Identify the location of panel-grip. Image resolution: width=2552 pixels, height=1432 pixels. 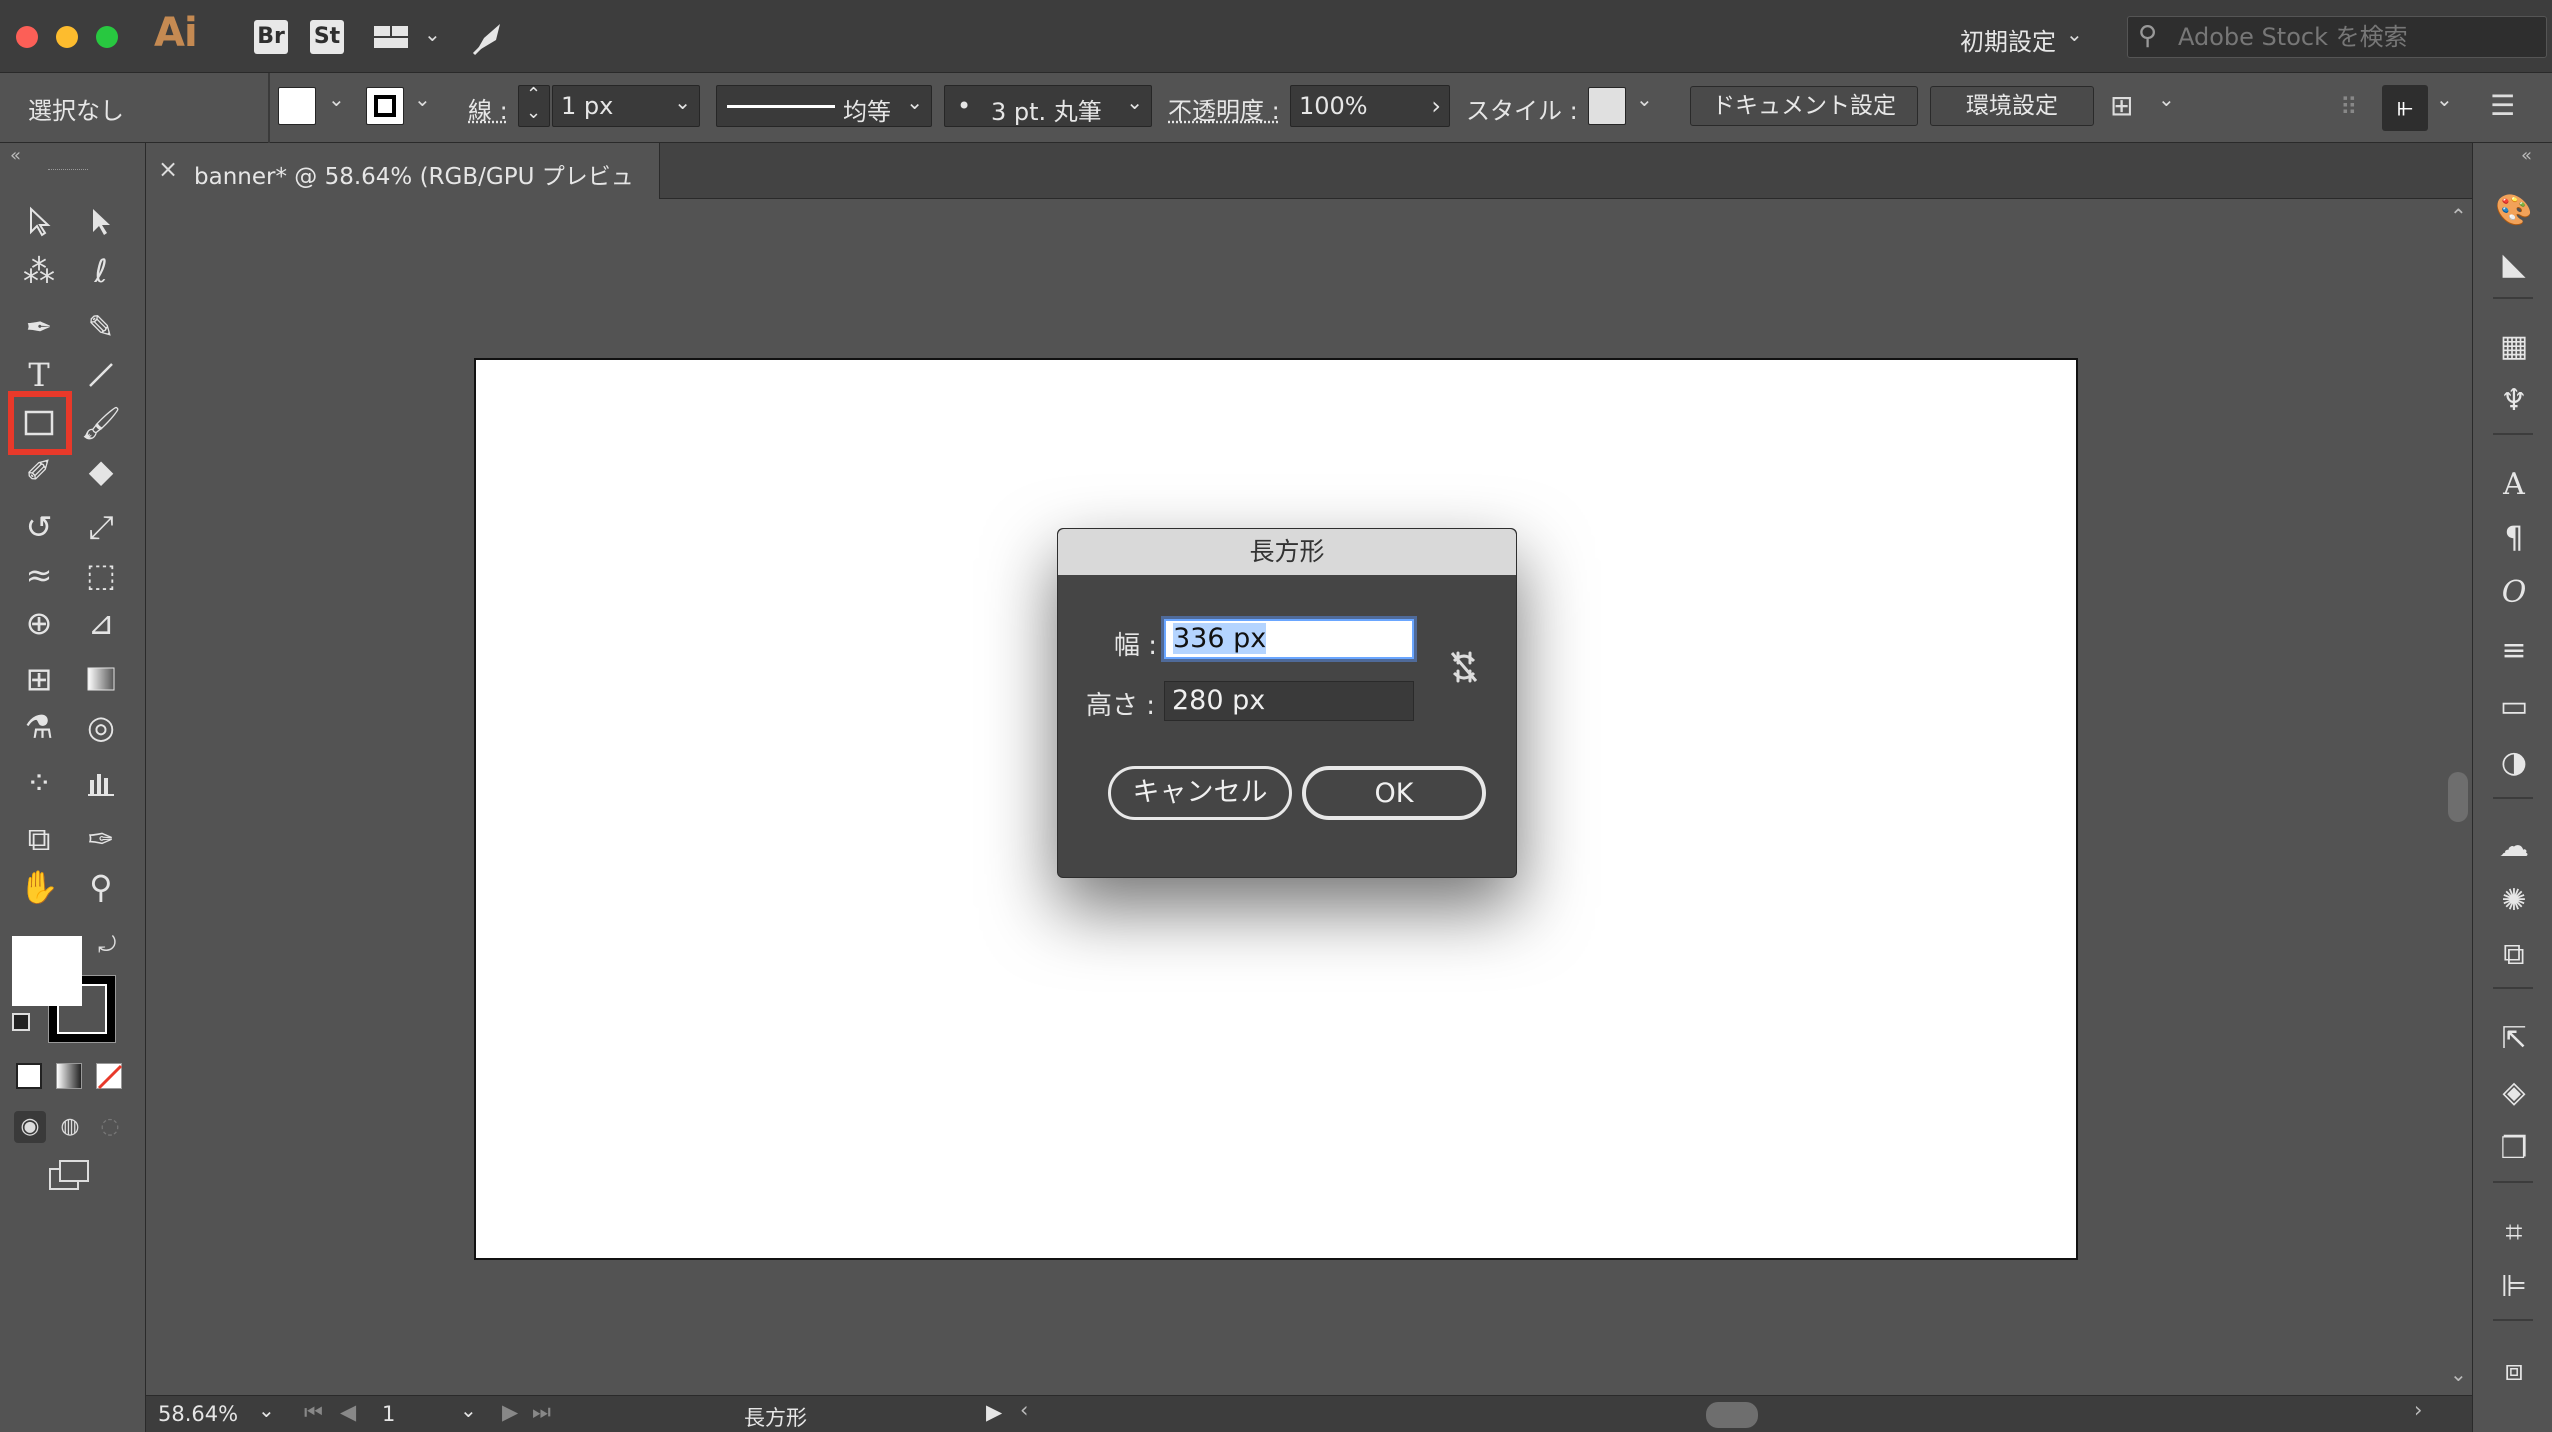
(68, 171).